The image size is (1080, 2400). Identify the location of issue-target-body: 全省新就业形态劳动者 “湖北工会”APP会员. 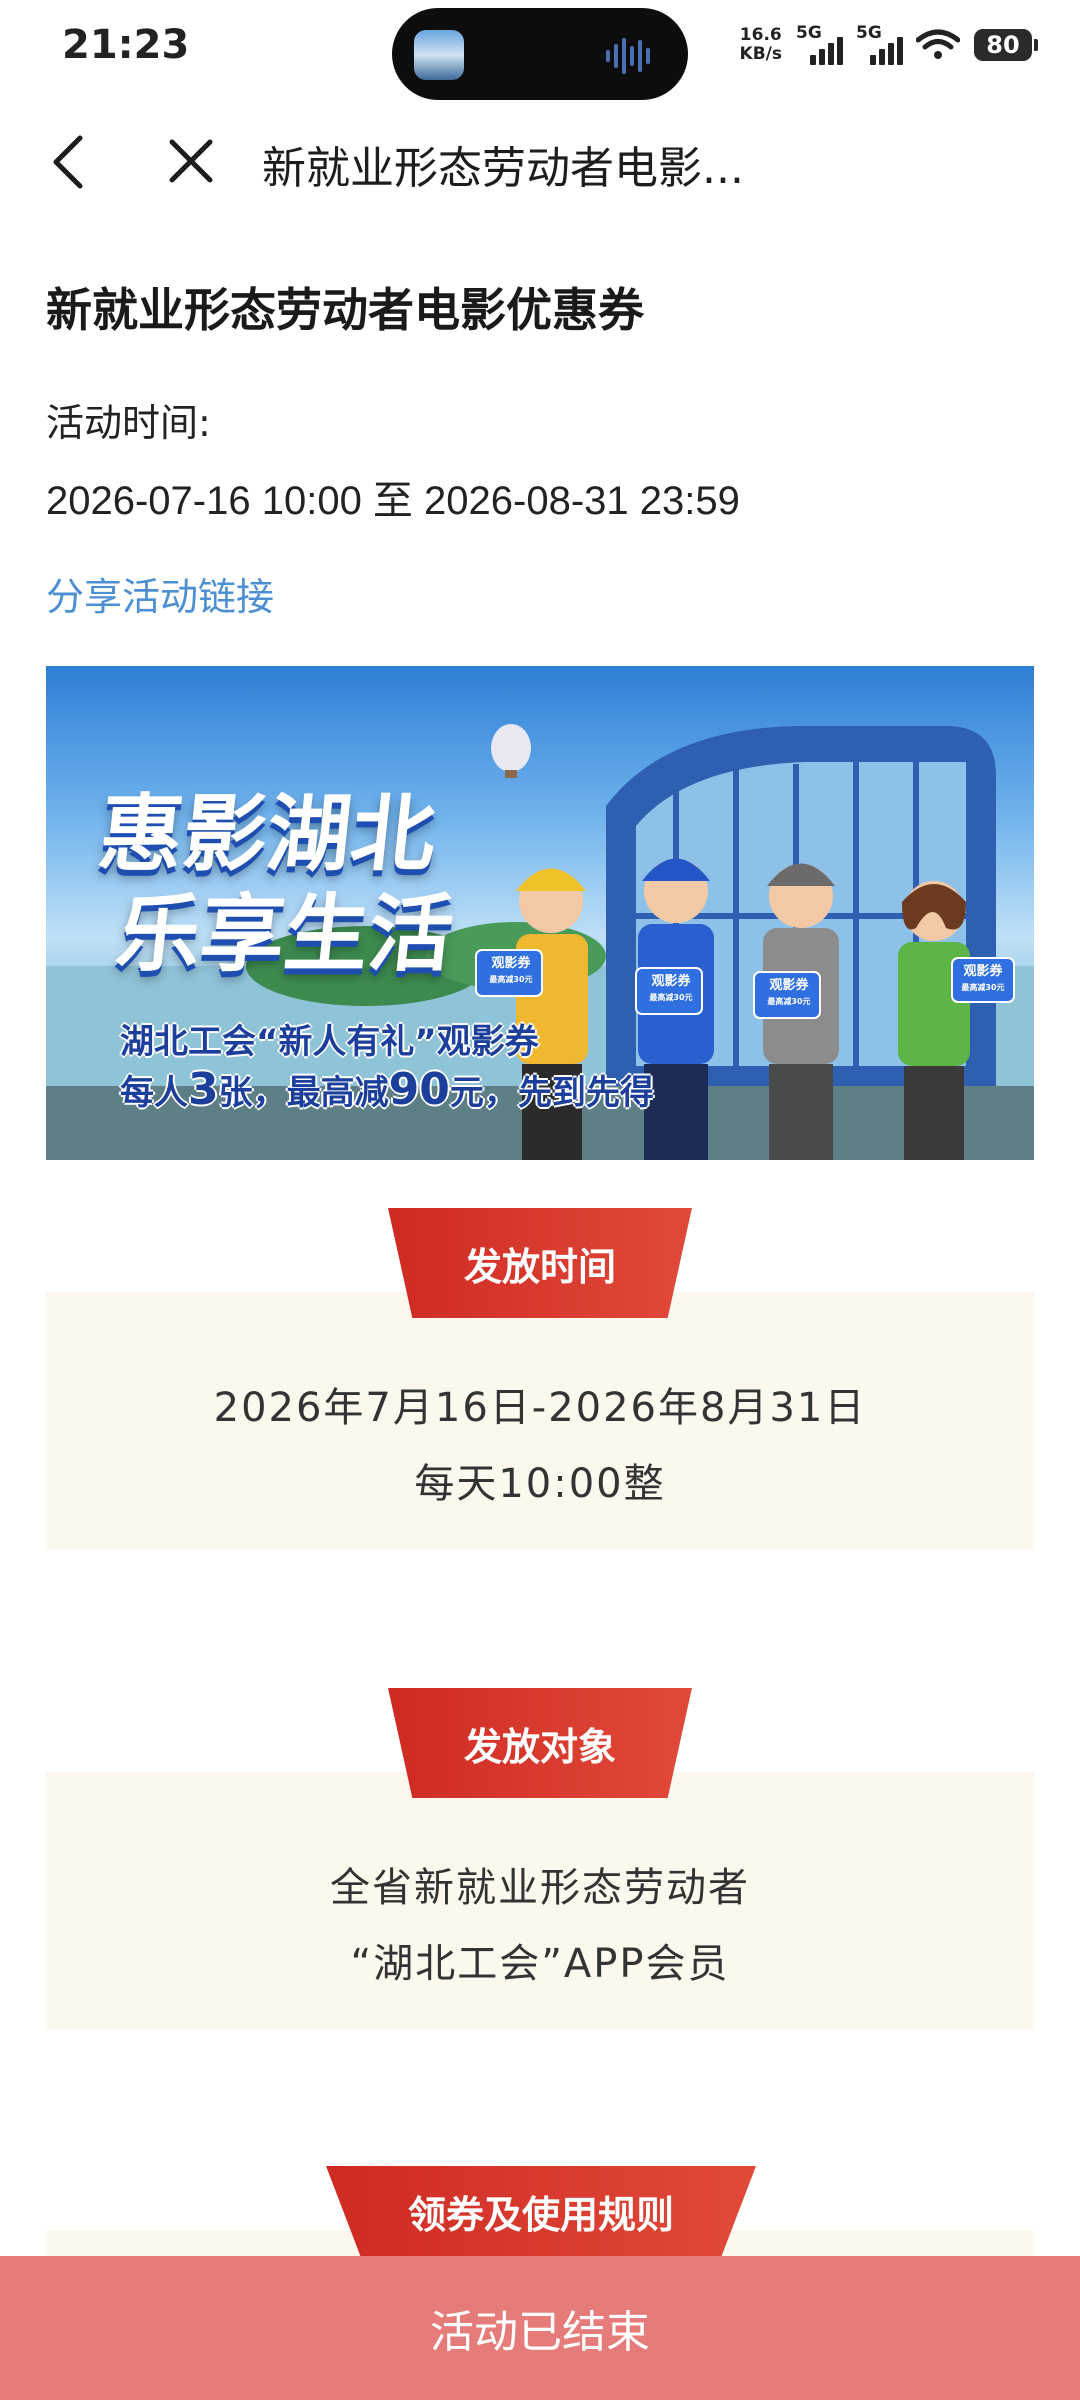
(540, 1926).